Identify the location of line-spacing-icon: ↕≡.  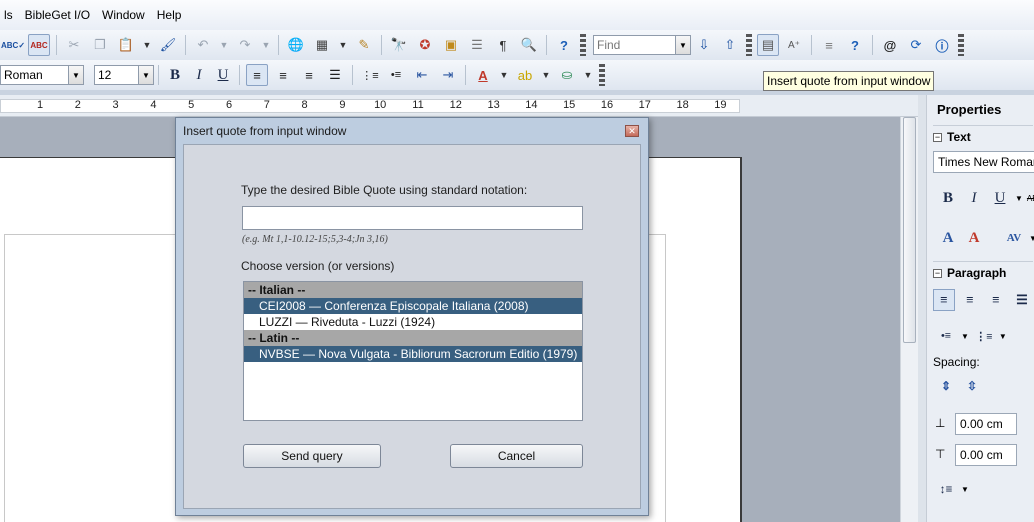
(946, 489).